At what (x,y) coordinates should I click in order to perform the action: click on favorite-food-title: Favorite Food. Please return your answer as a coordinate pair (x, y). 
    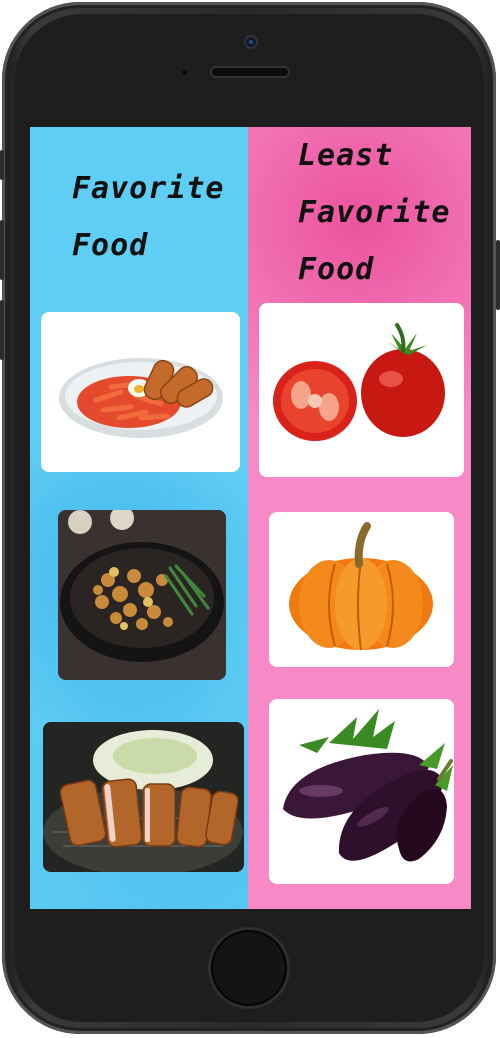
    Looking at the image, I should click on (148, 217).